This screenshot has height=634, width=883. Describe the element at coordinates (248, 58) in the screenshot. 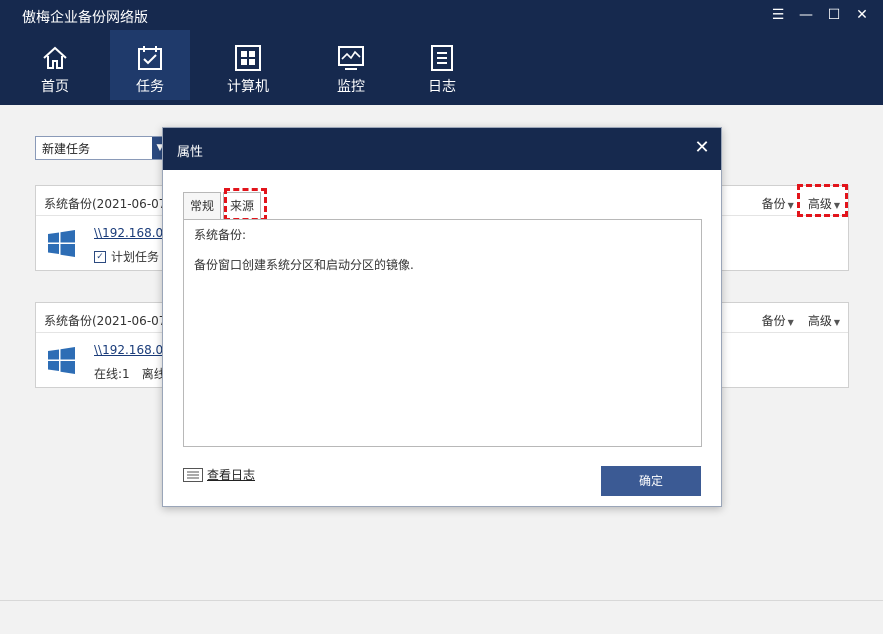

I see `computer-icon` at that location.